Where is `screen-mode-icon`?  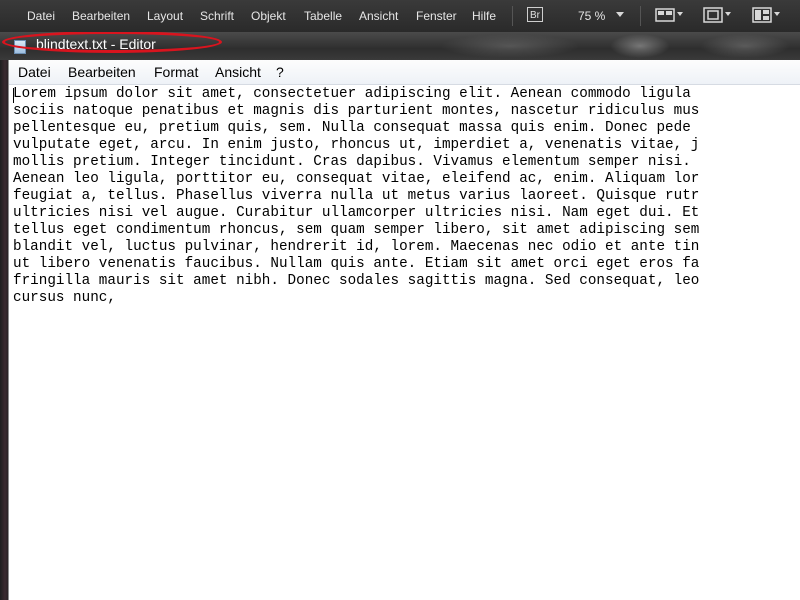
screen-mode-icon is located at coordinates (713, 15).